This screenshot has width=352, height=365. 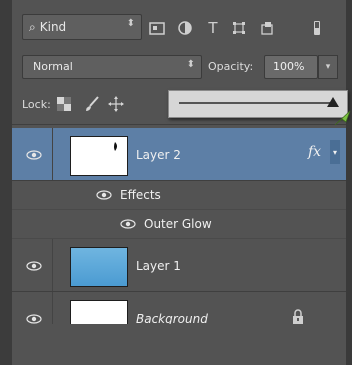 What do you see at coordinates (140, 195) in the screenshot?
I see `effects-label: Effects` at bounding box center [140, 195].